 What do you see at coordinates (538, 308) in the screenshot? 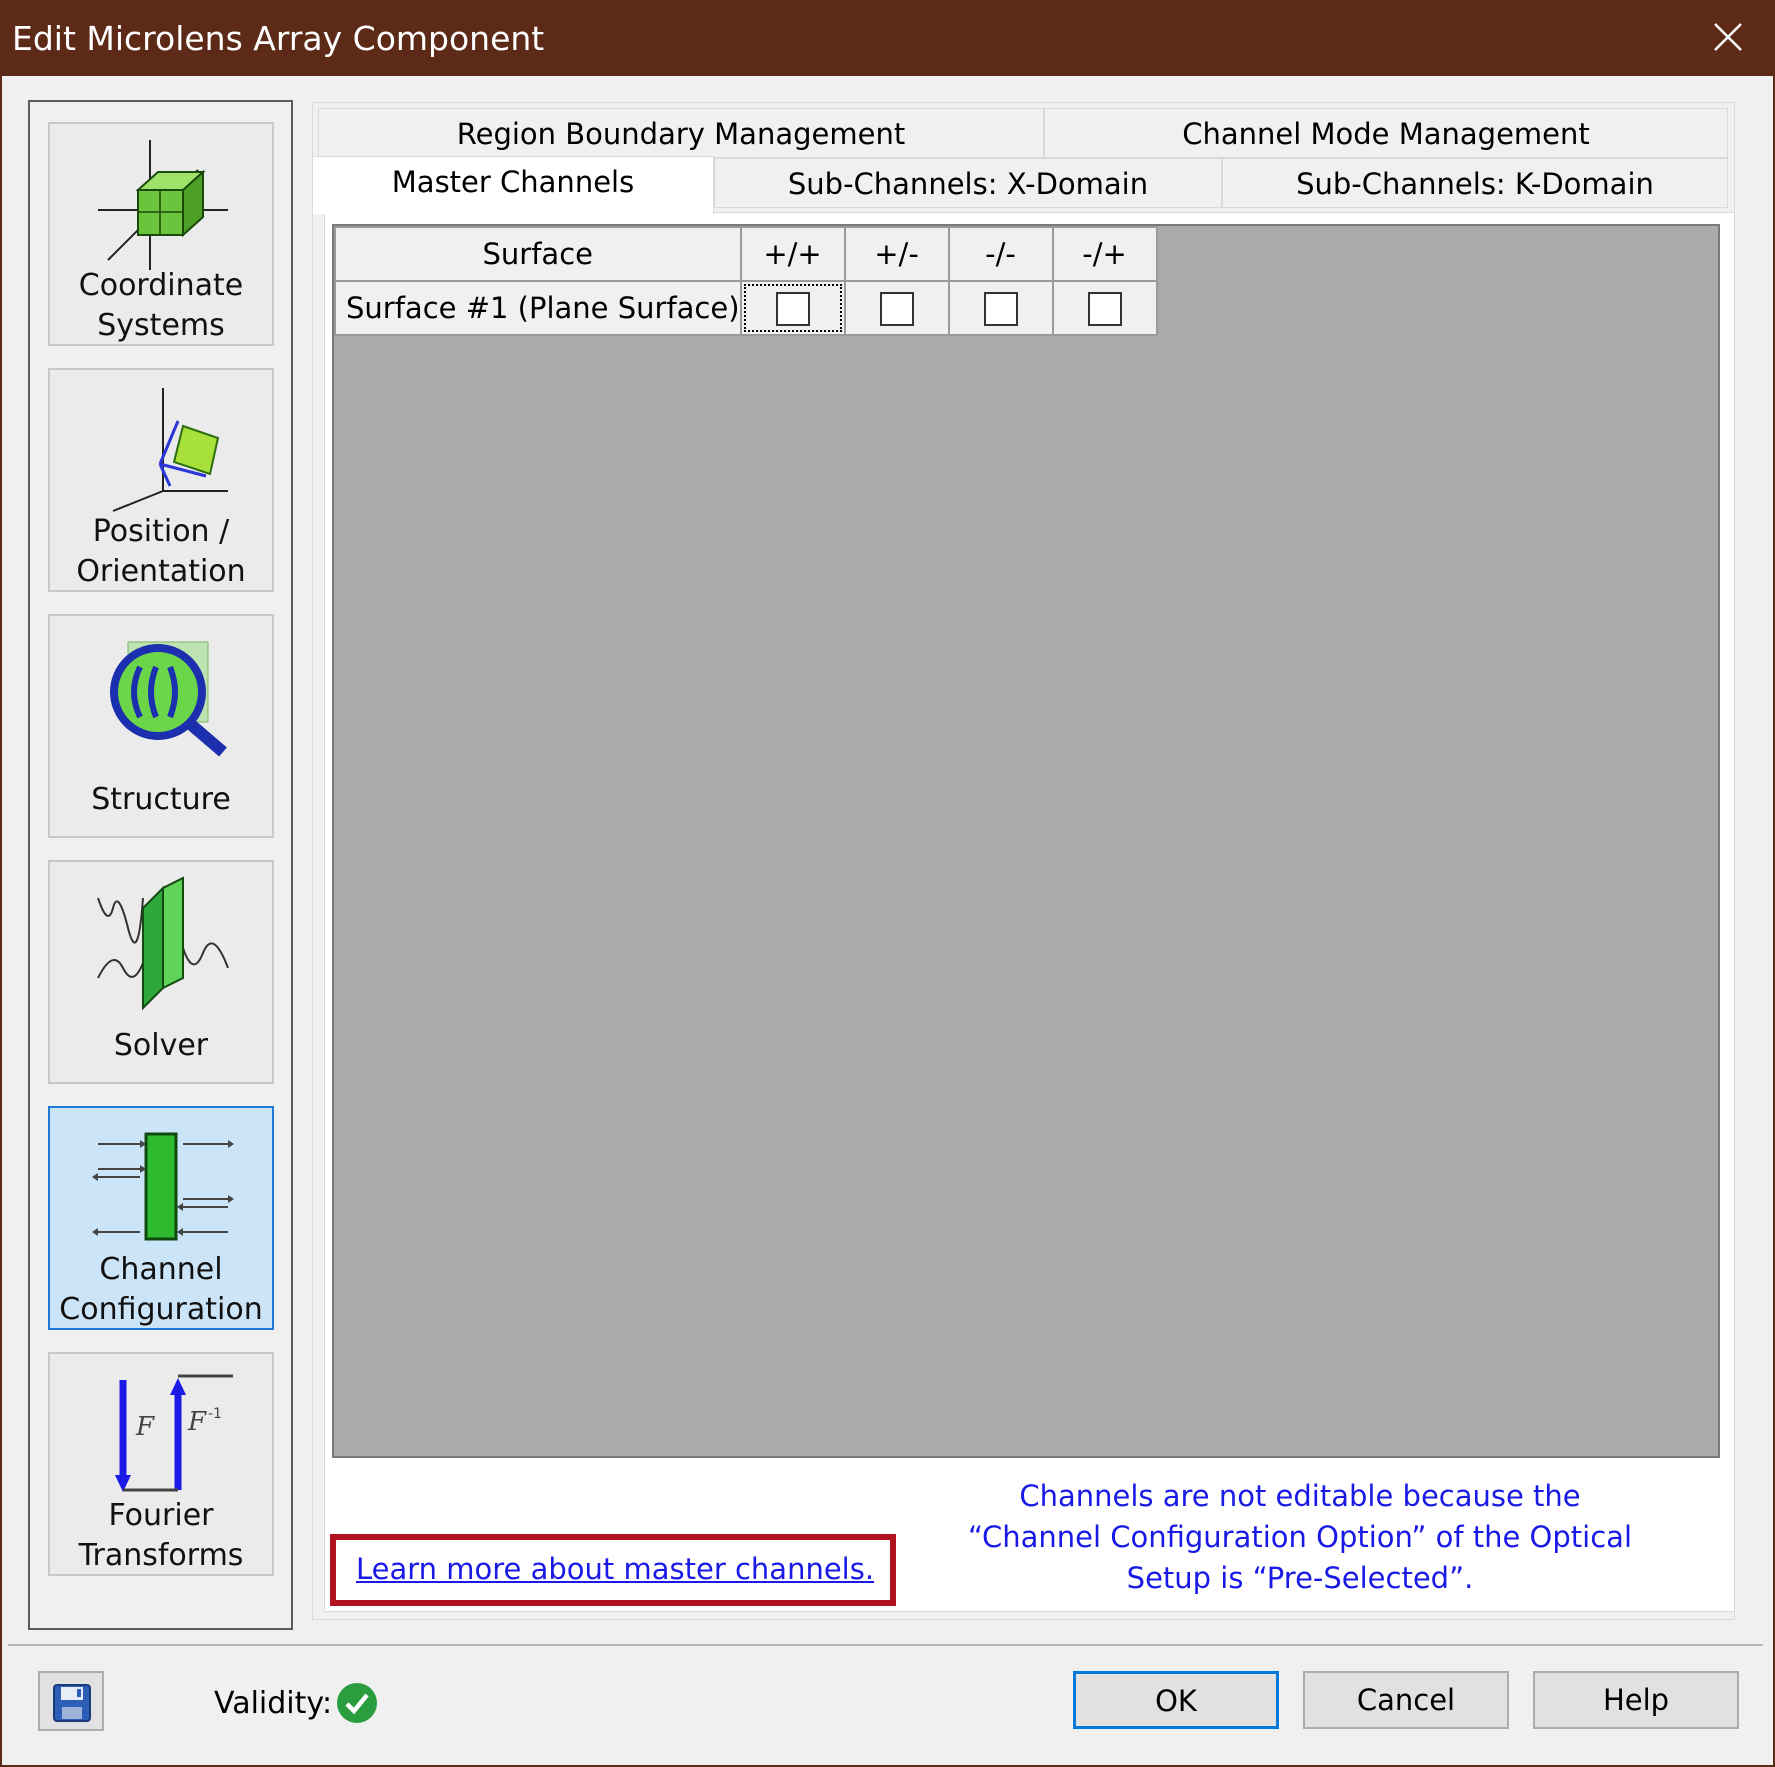
I see `surface-name-cell: Surface #1 (Plane Surface)` at bounding box center [538, 308].